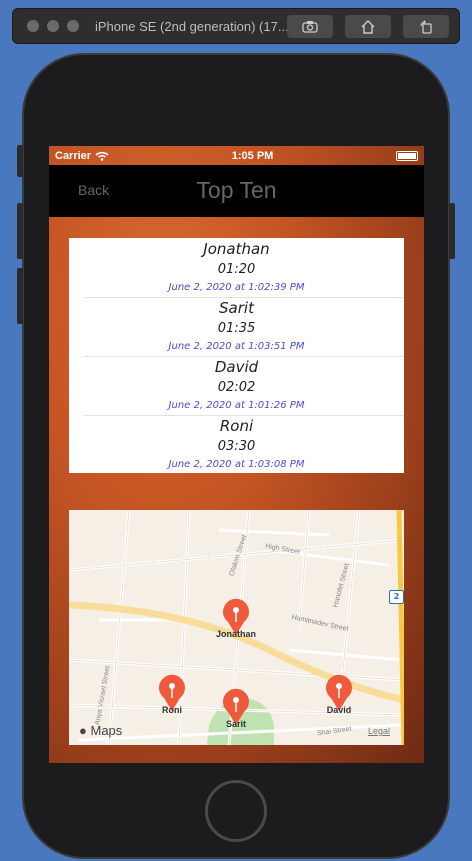  Describe the element at coordinates (106, 730) in the screenshot. I see `maps-logo-text: Maps` at that location.